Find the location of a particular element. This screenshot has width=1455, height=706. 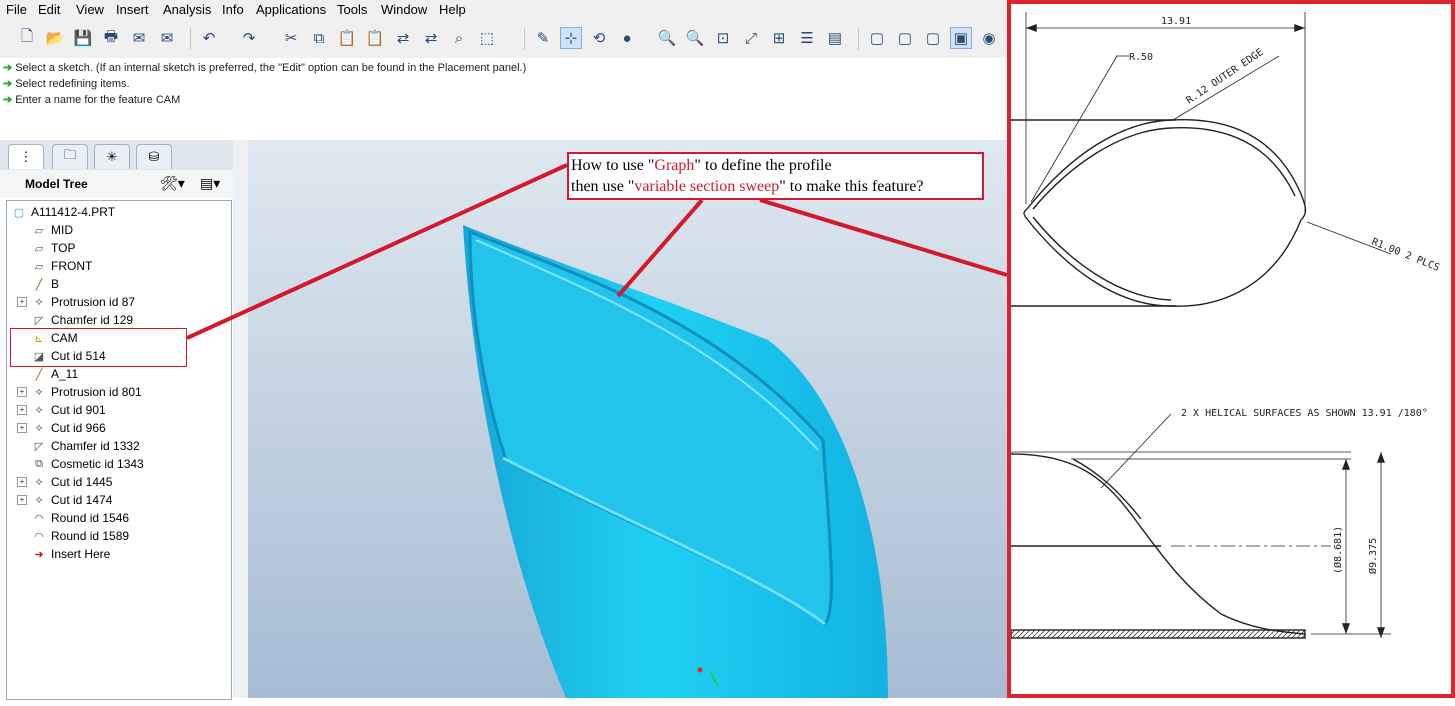

tree-item: ⟡ Protrusion id 801 is located at coordinates (86, 392).